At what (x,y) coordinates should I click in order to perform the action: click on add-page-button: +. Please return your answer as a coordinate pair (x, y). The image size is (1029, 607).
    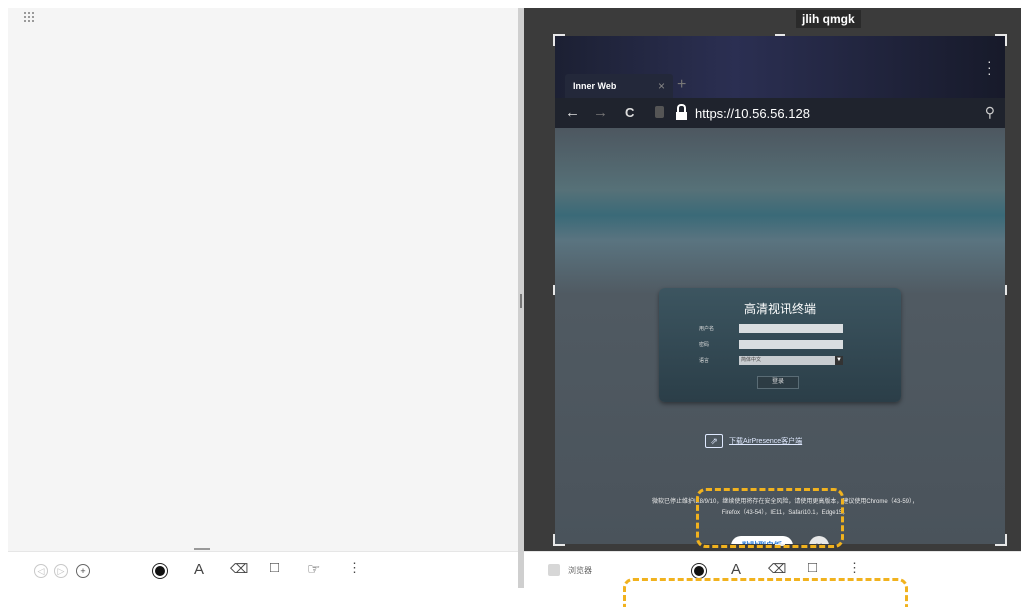
    Looking at the image, I should click on (83, 571).